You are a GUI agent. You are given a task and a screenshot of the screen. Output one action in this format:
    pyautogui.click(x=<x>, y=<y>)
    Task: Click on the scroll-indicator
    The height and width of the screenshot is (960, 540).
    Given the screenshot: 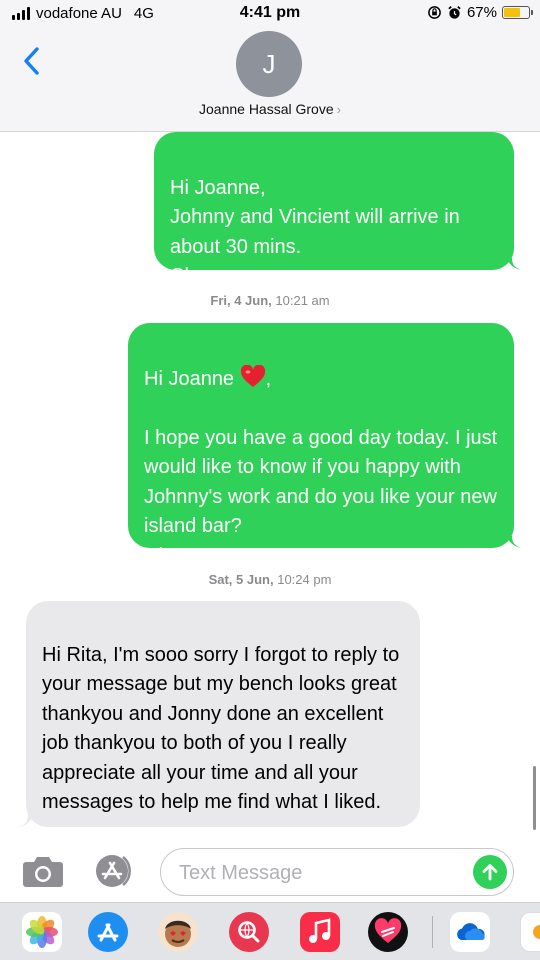 What is the action you would take?
    pyautogui.click(x=534, y=798)
    